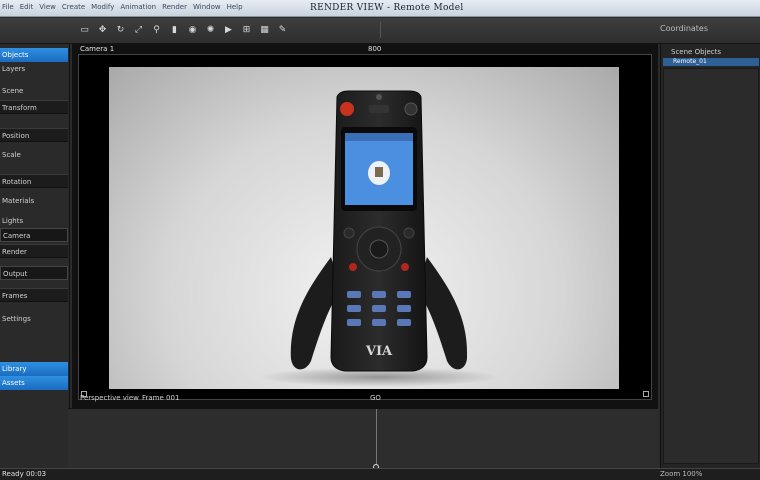  I want to click on left-panel-row-output: Output, so click(34, 273).